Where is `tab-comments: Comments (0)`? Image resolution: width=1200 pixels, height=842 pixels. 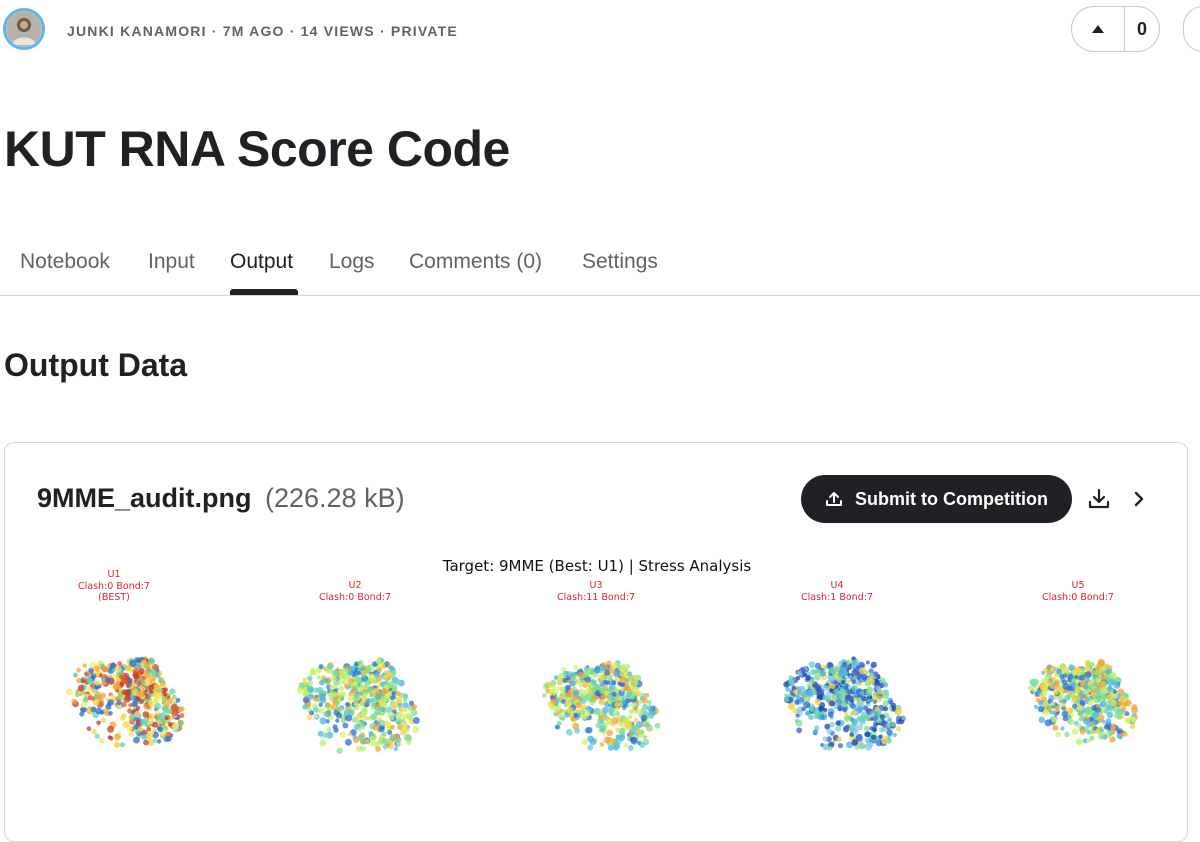
tab-comments: Comments (0) is located at coordinates (475, 262).